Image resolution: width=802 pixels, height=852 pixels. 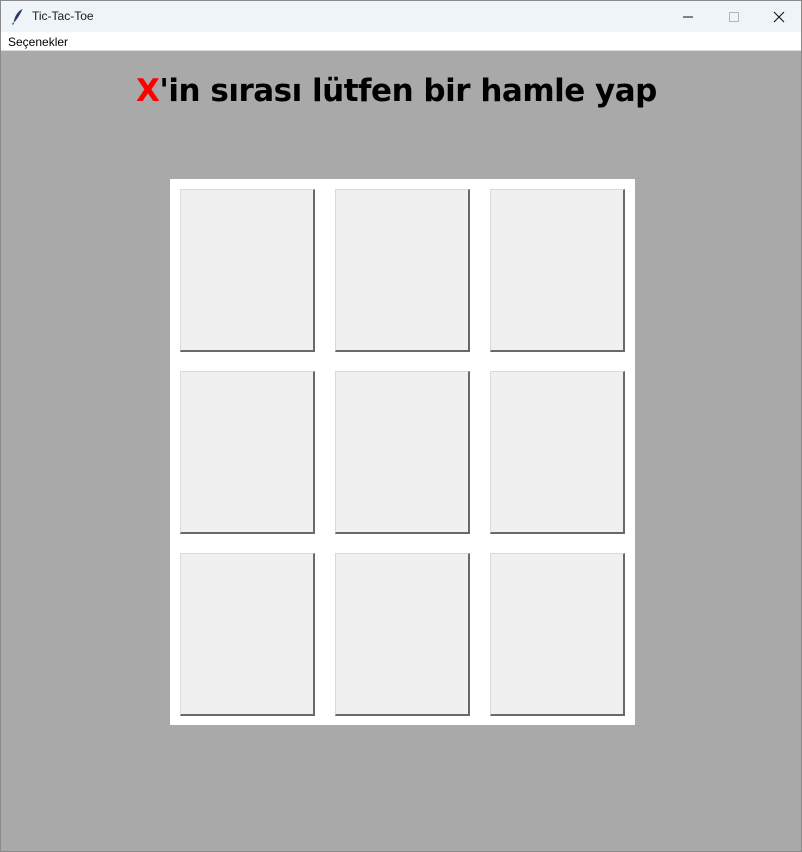 I want to click on close-icon, so click(x=779, y=16).